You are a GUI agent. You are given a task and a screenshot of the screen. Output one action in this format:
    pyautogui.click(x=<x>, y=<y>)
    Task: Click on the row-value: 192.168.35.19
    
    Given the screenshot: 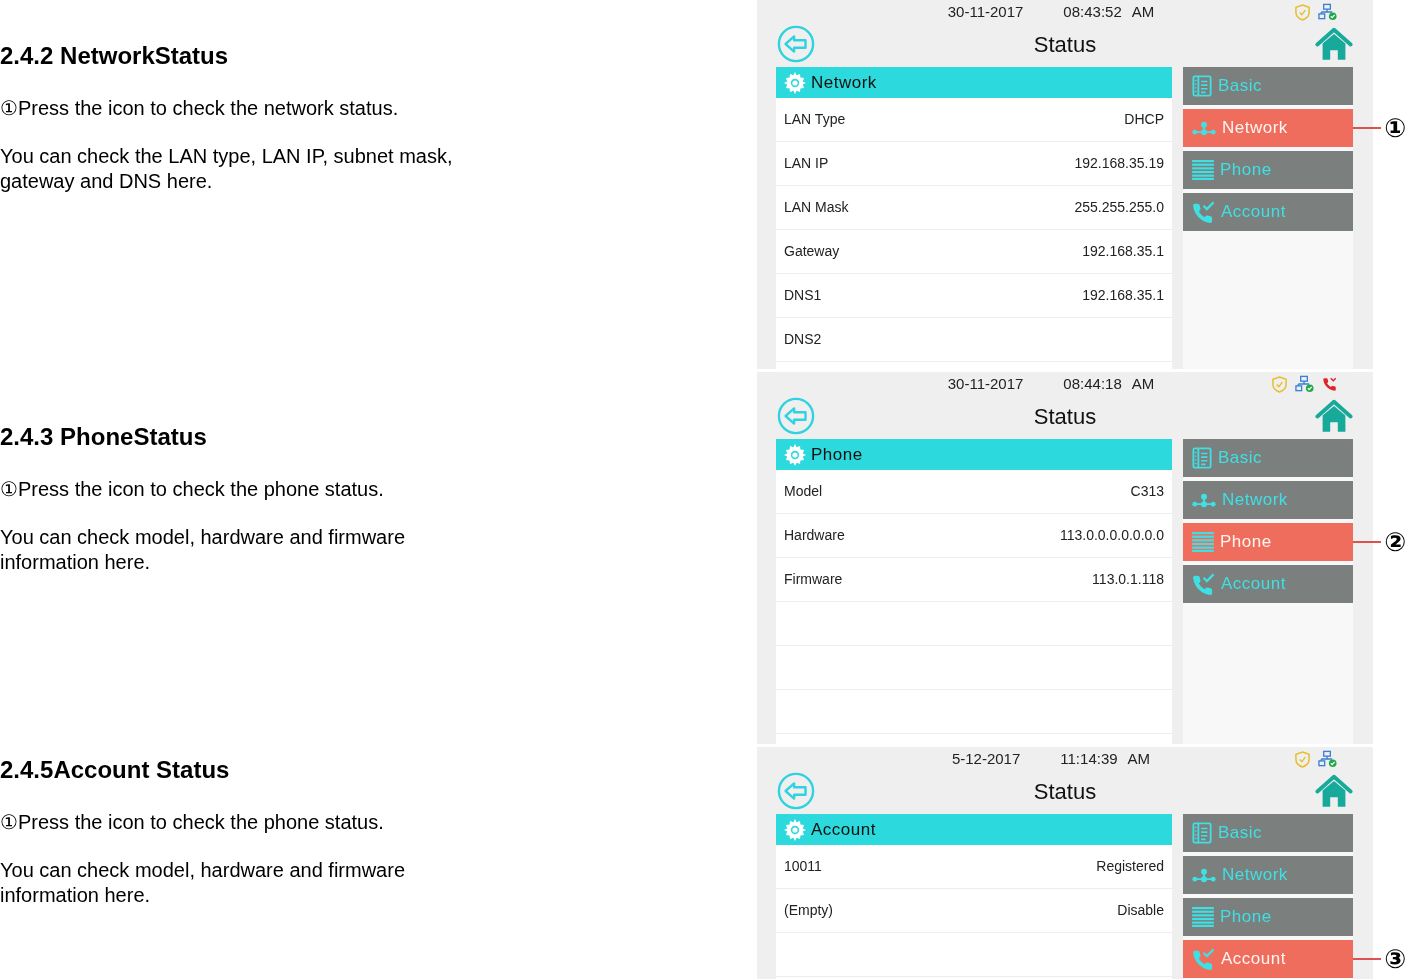 What is the action you would take?
    pyautogui.click(x=1119, y=163)
    